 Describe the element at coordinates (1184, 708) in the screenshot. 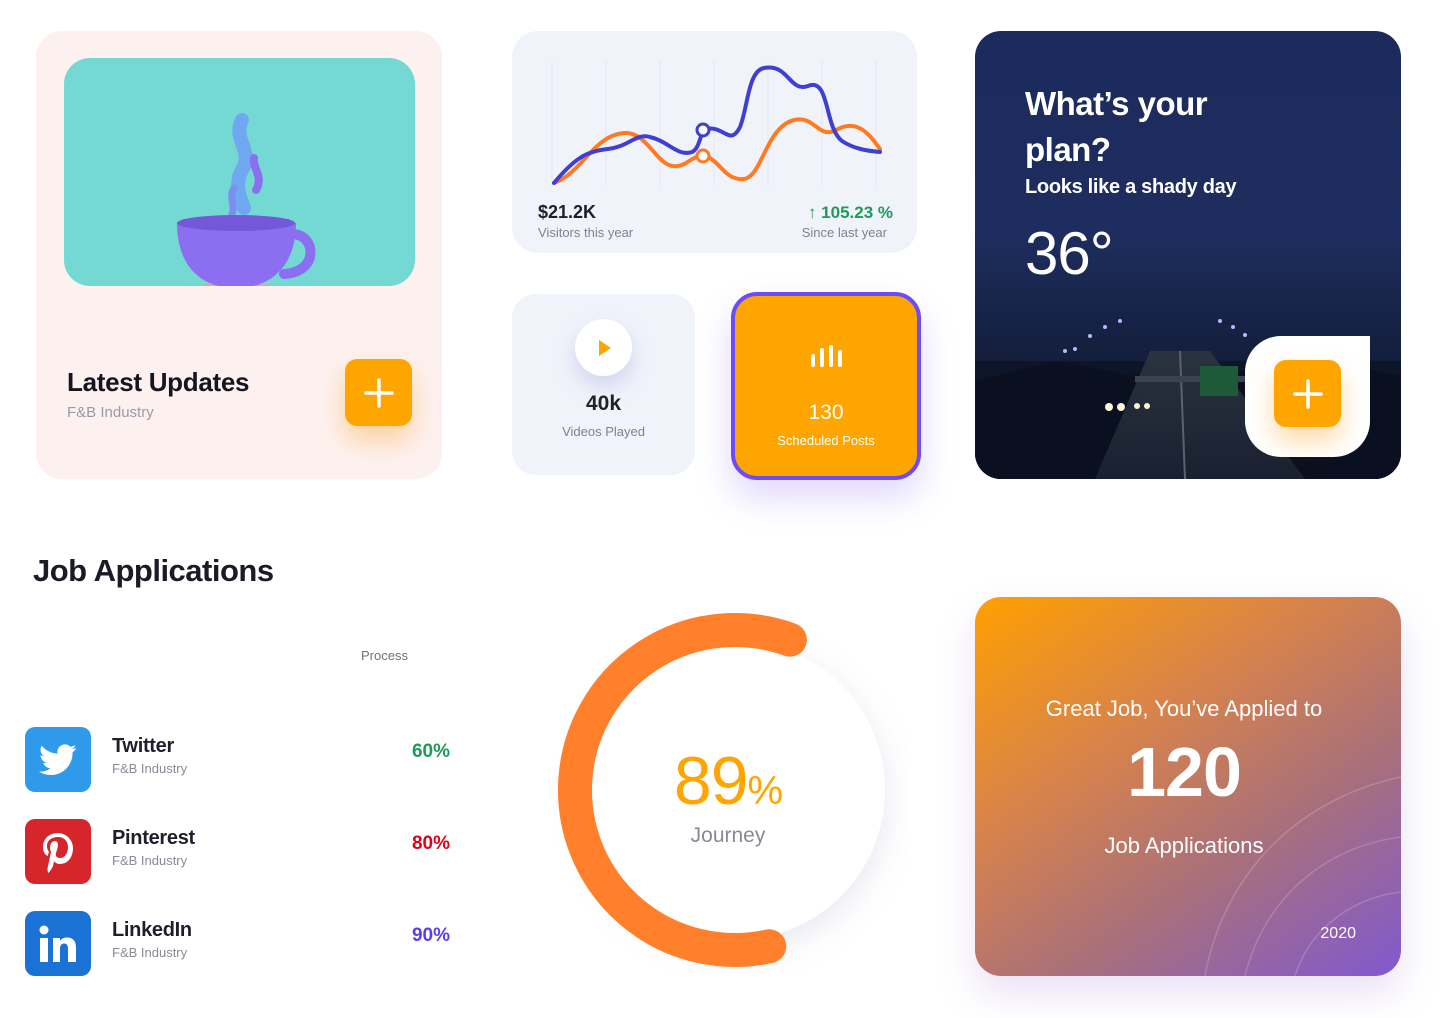

I see `applied-line1: Great Job, You’ve Applied to` at that location.